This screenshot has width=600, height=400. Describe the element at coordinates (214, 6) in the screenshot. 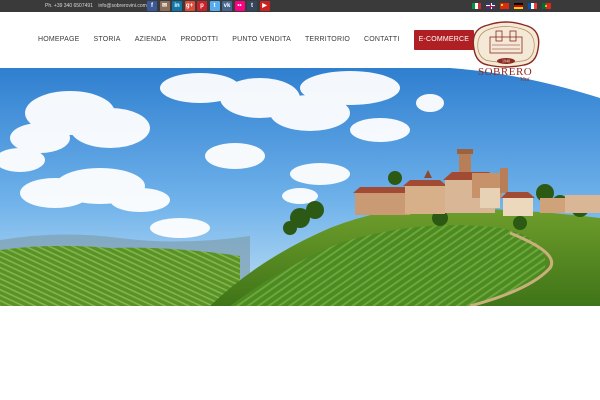

I see `twitter-icon: t` at that location.